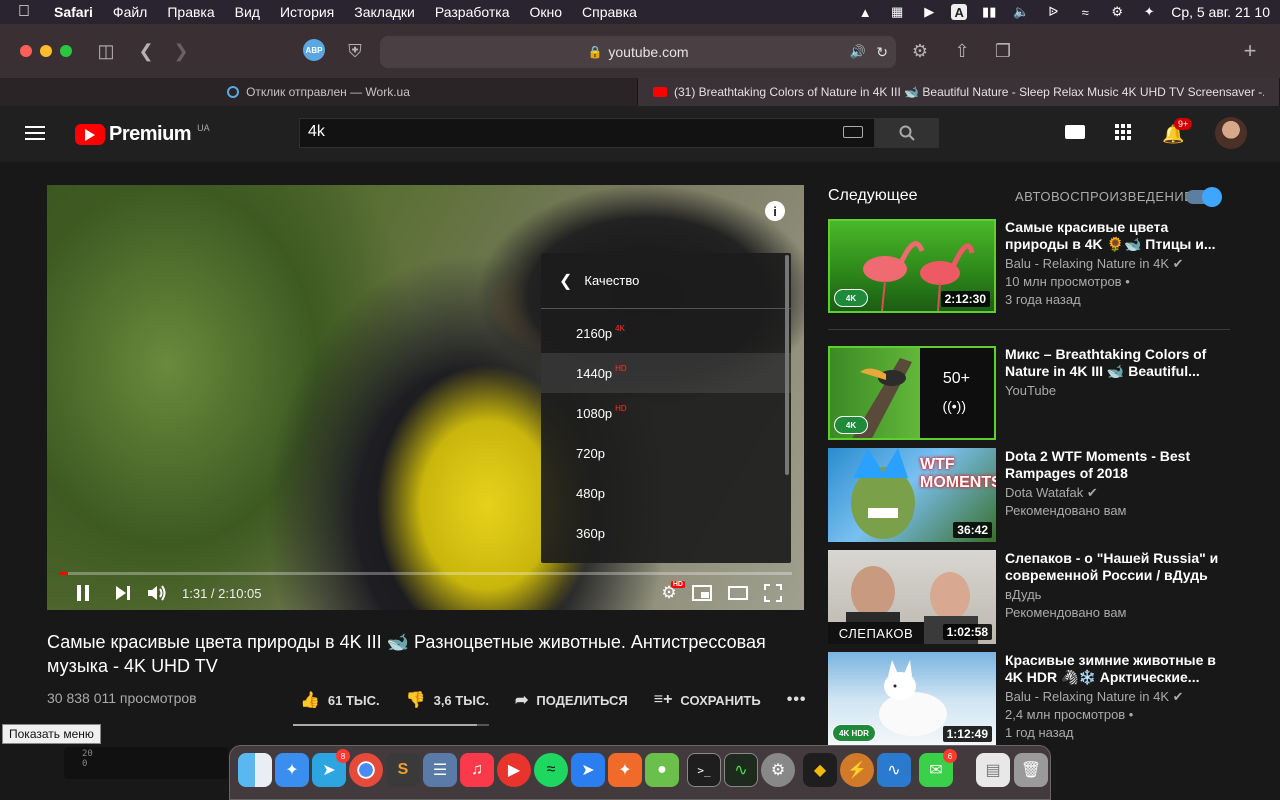  I want to click on video-thumbnail: 4K HDR 1:12:49, so click(912, 699).